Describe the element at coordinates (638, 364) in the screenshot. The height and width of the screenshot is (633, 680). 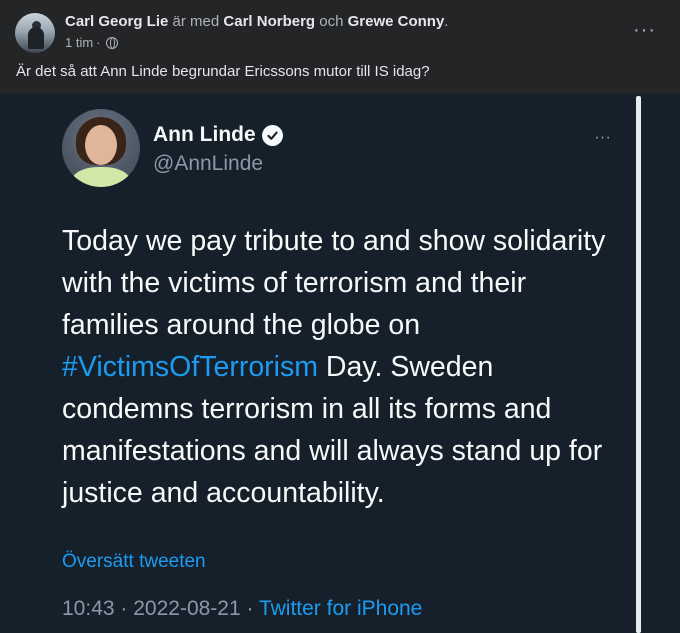
I see `tweet-scrollbar` at that location.